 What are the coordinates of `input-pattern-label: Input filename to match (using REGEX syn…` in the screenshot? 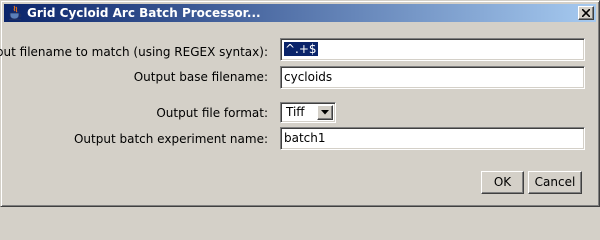 It's located at (134, 52).